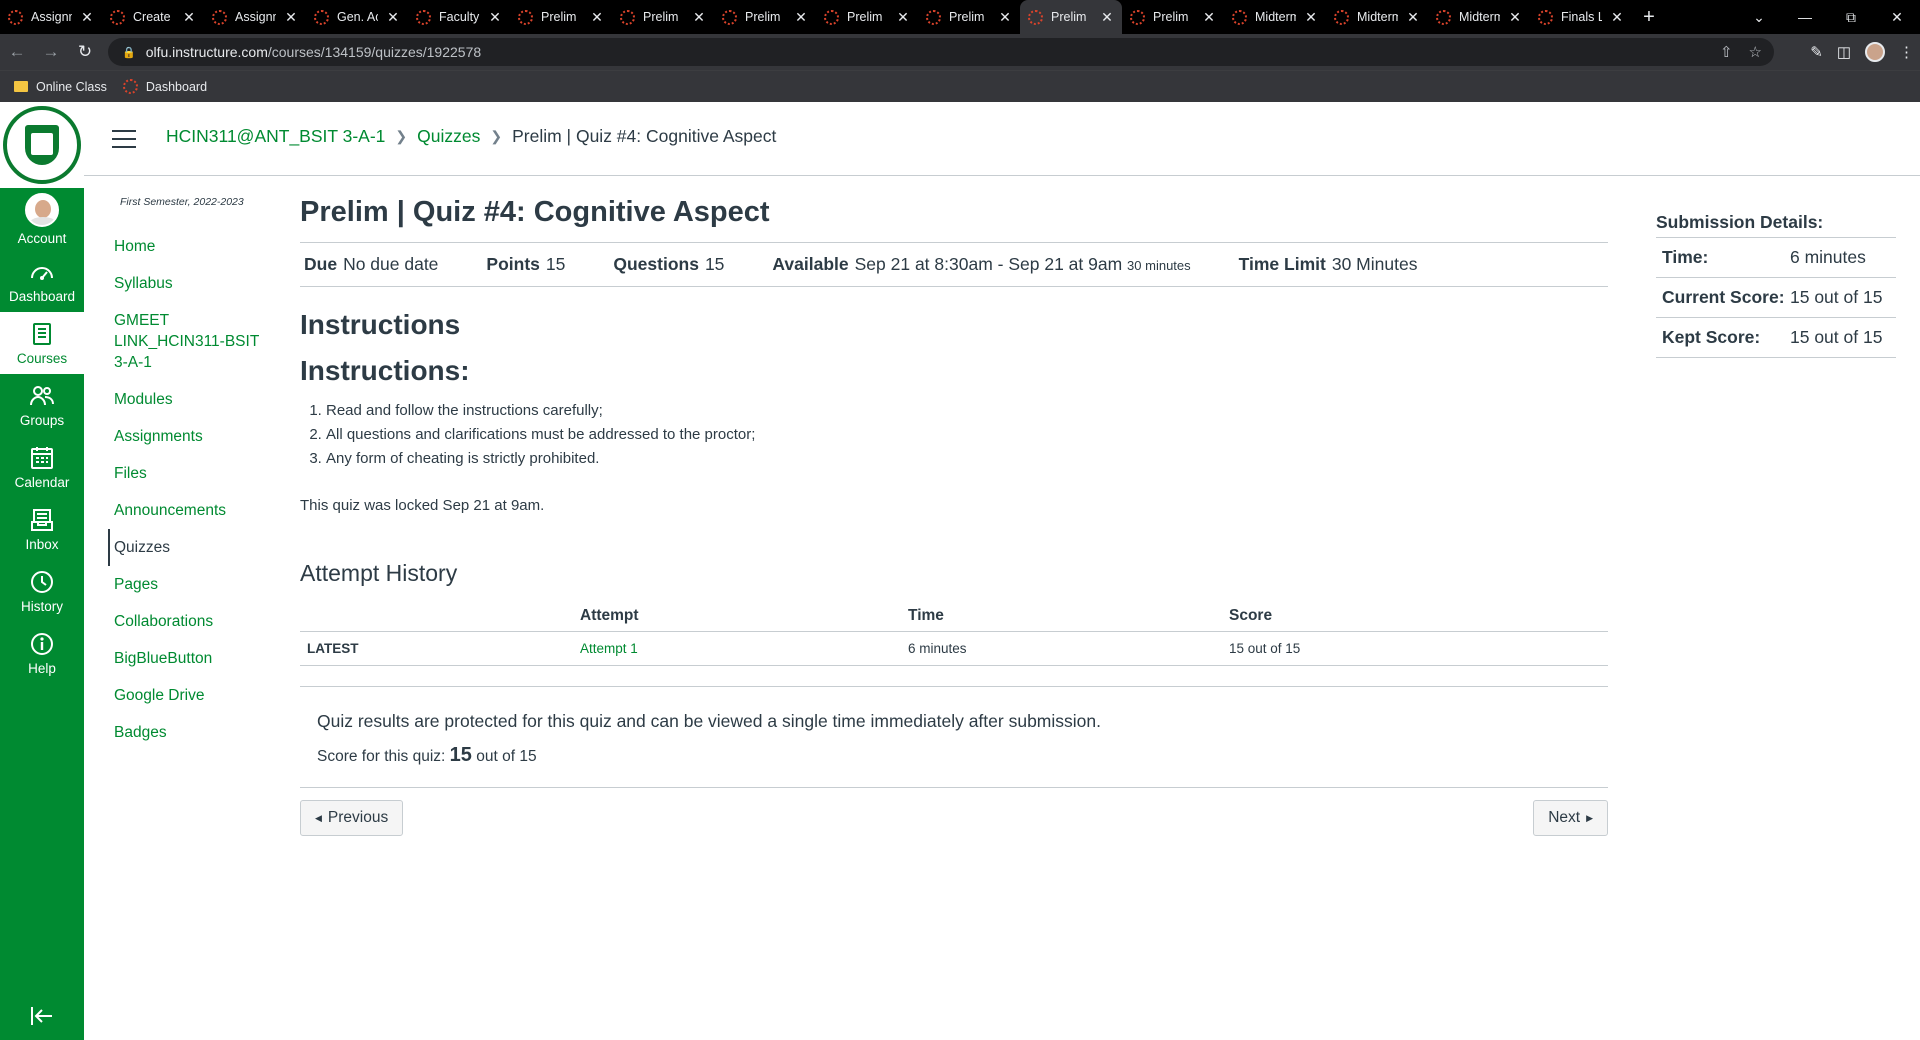  I want to click on tab-title: Gen. Ac, so click(357, 17).